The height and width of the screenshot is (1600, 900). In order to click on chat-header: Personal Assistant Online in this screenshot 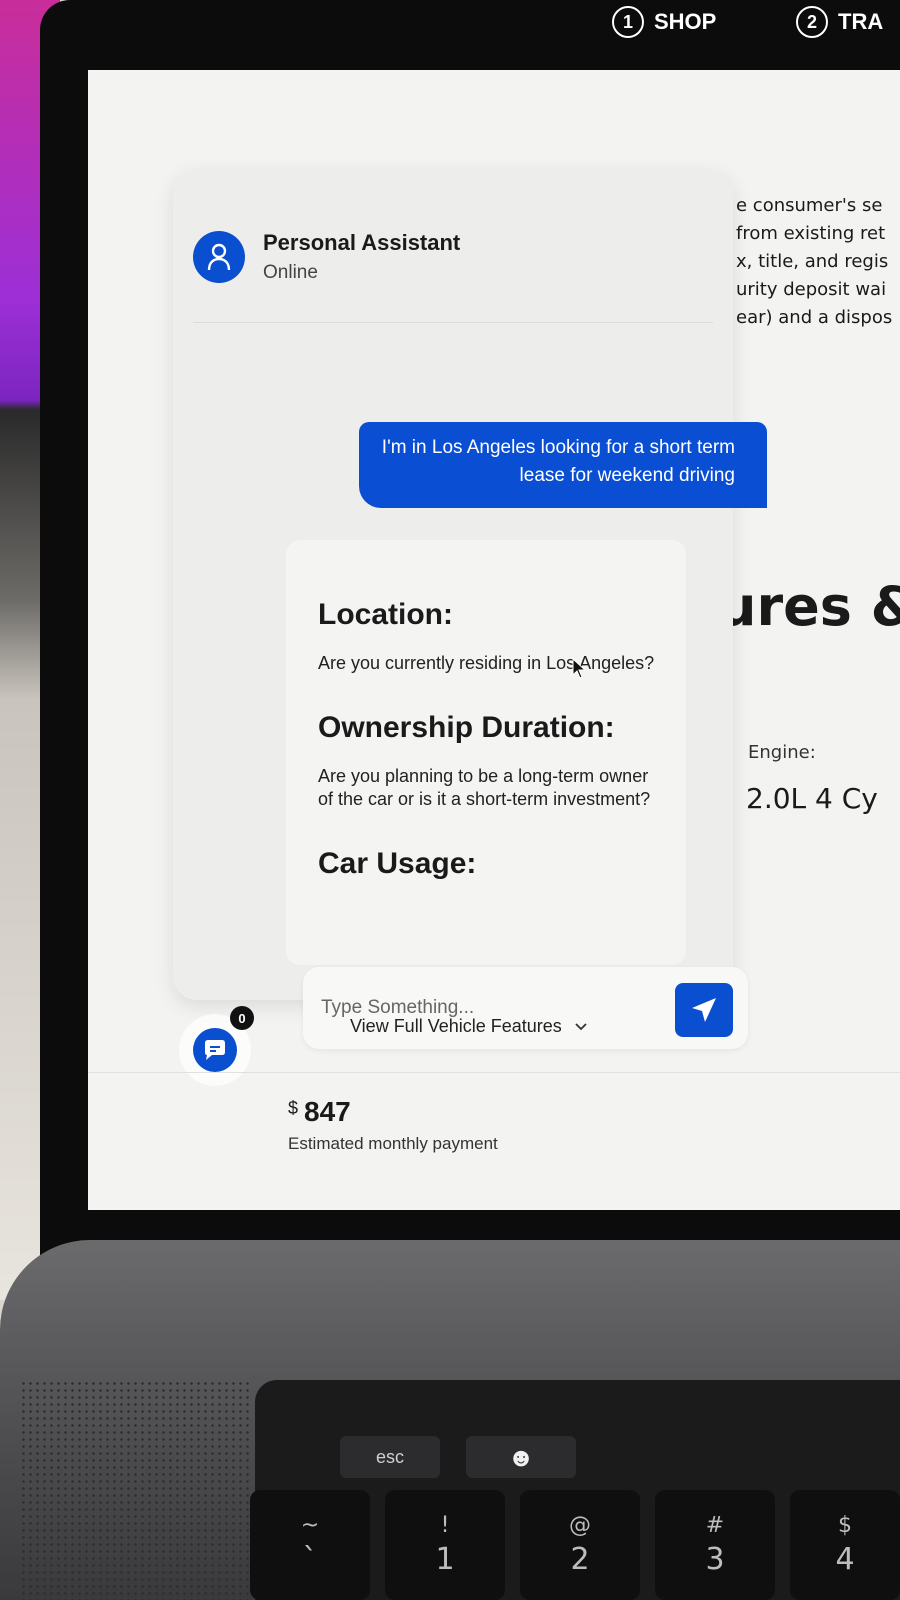, I will do `click(326, 257)`.